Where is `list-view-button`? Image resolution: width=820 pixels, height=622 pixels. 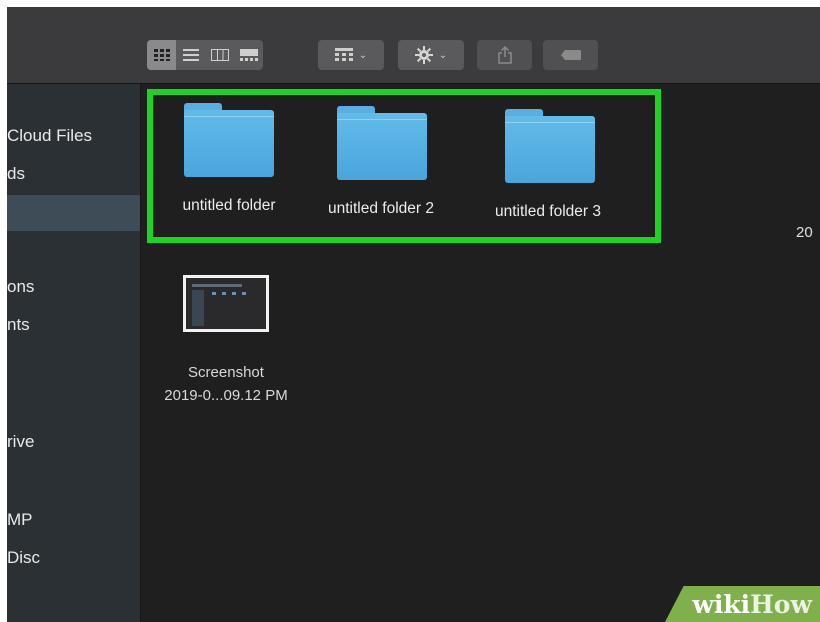 list-view-button is located at coordinates (190, 55).